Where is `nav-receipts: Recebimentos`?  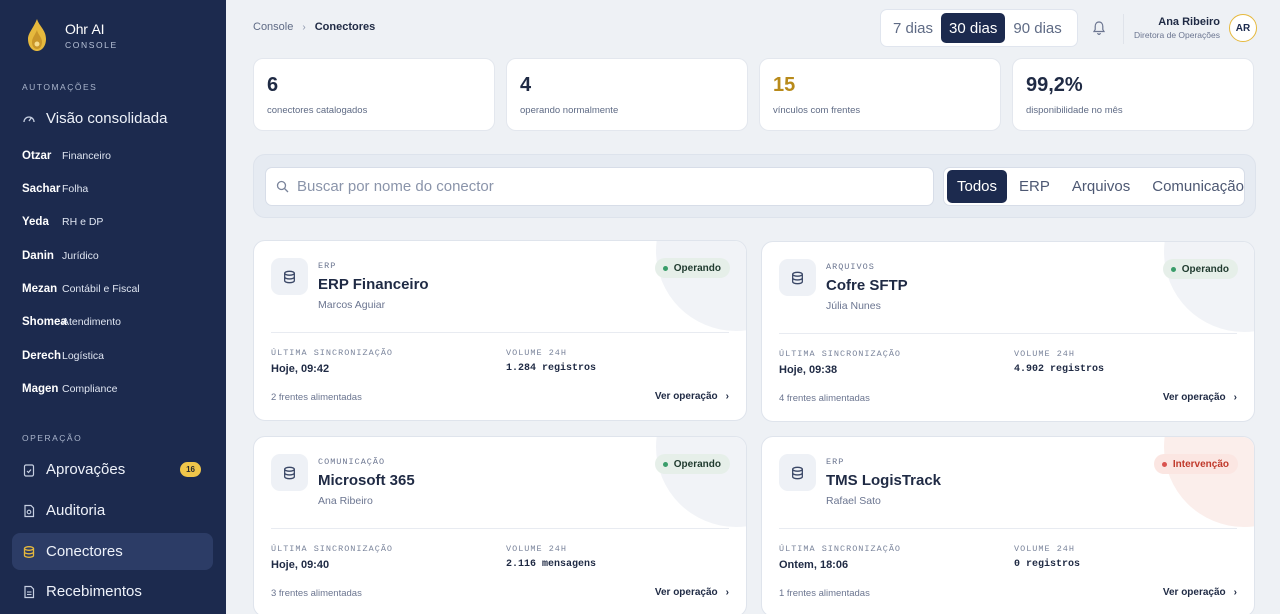
nav-receipts: Recebimentos is located at coordinates (112, 591).